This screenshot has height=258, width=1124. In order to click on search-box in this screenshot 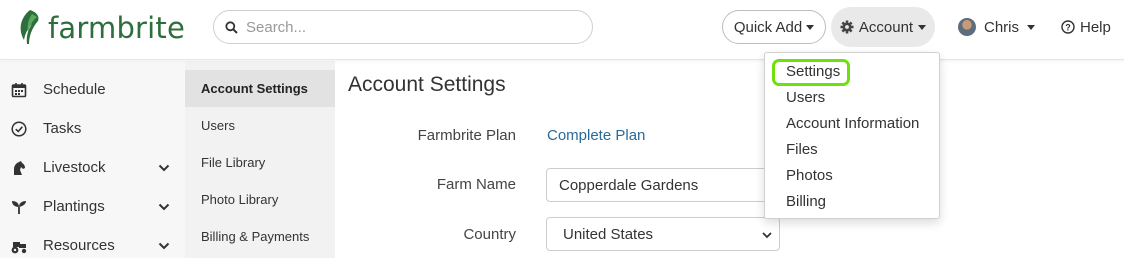, I will do `click(403, 27)`.